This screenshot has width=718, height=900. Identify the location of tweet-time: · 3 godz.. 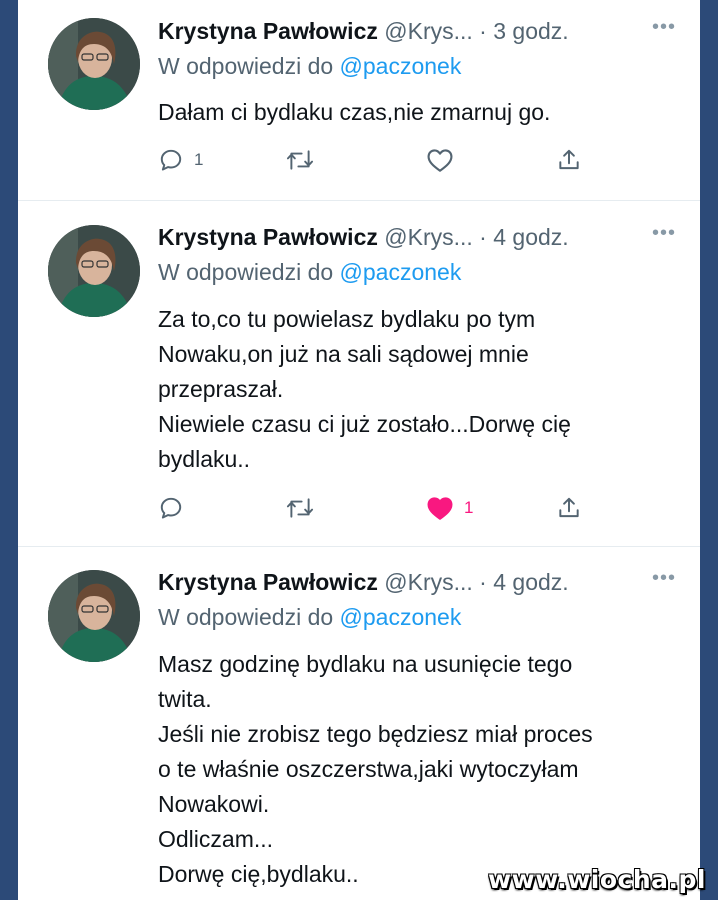
(524, 31).